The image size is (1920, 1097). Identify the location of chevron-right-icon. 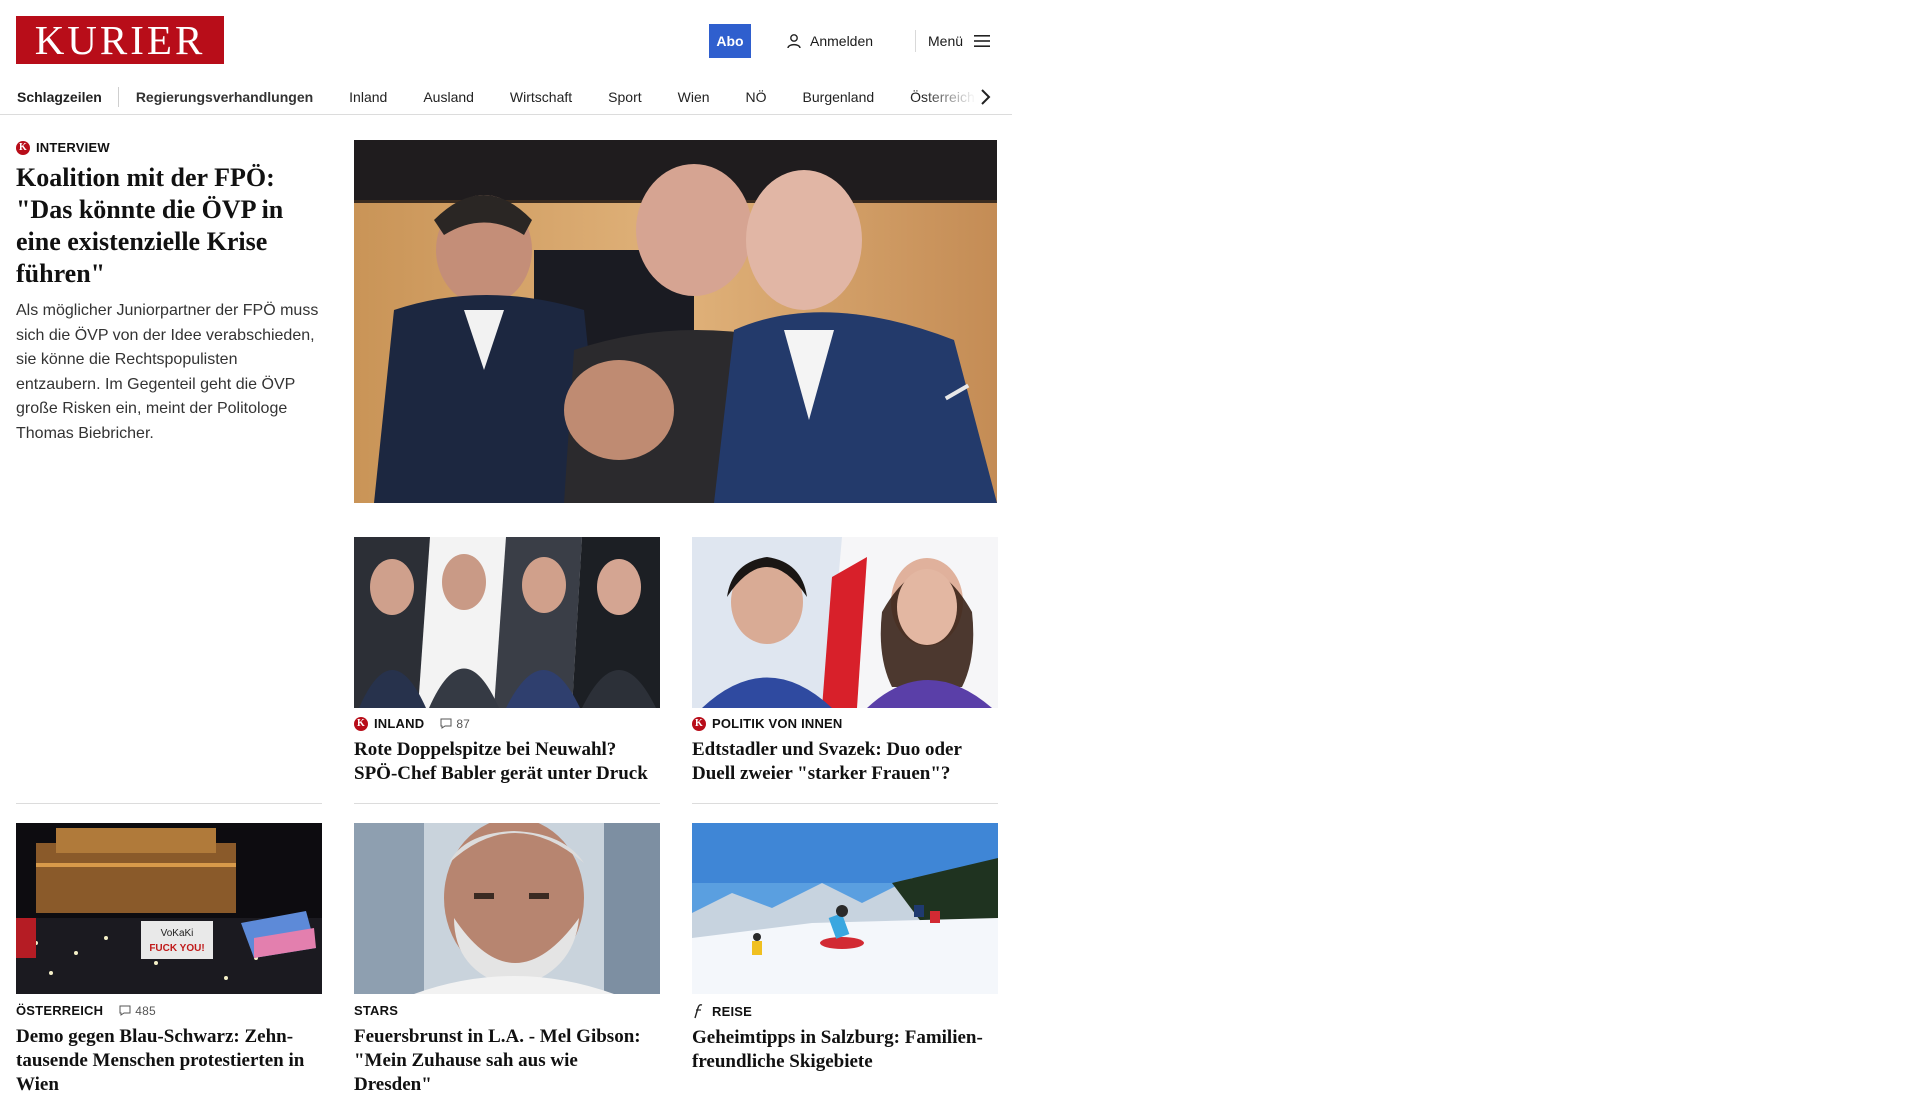
(985, 97).